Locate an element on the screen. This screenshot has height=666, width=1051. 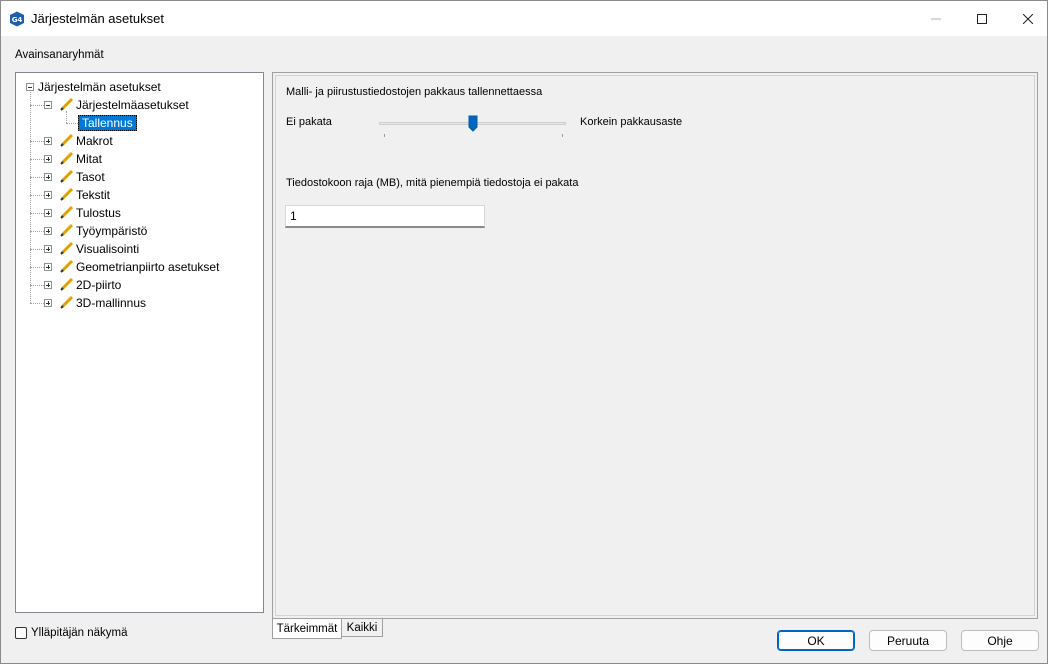
tree-item-label: Makrot is located at coordinates (94, 141).